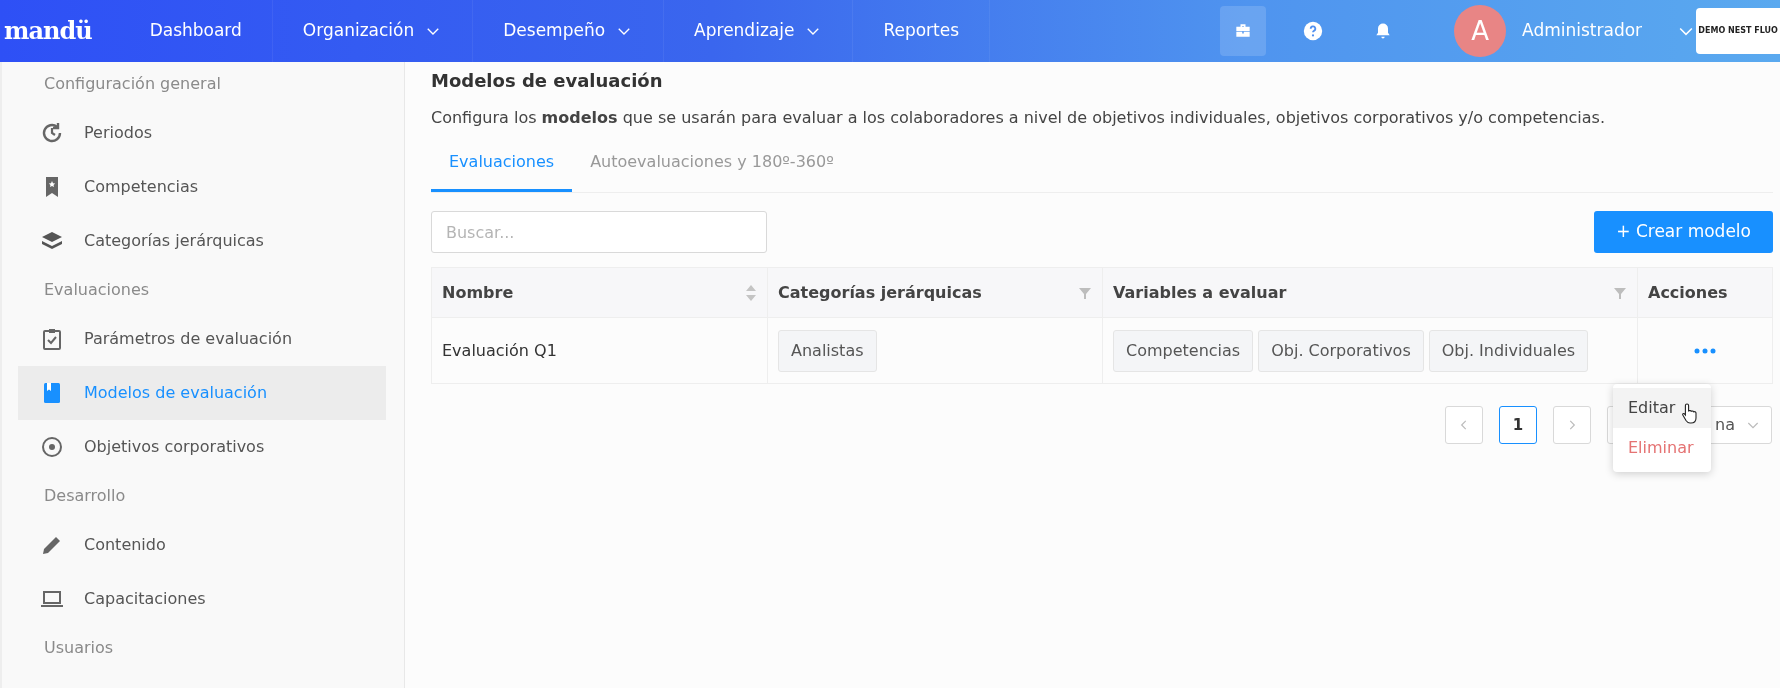  Describe the element at coordinates (132, 84) in the screenshot. I see `sidebar-heading: Configuración general` at that location.